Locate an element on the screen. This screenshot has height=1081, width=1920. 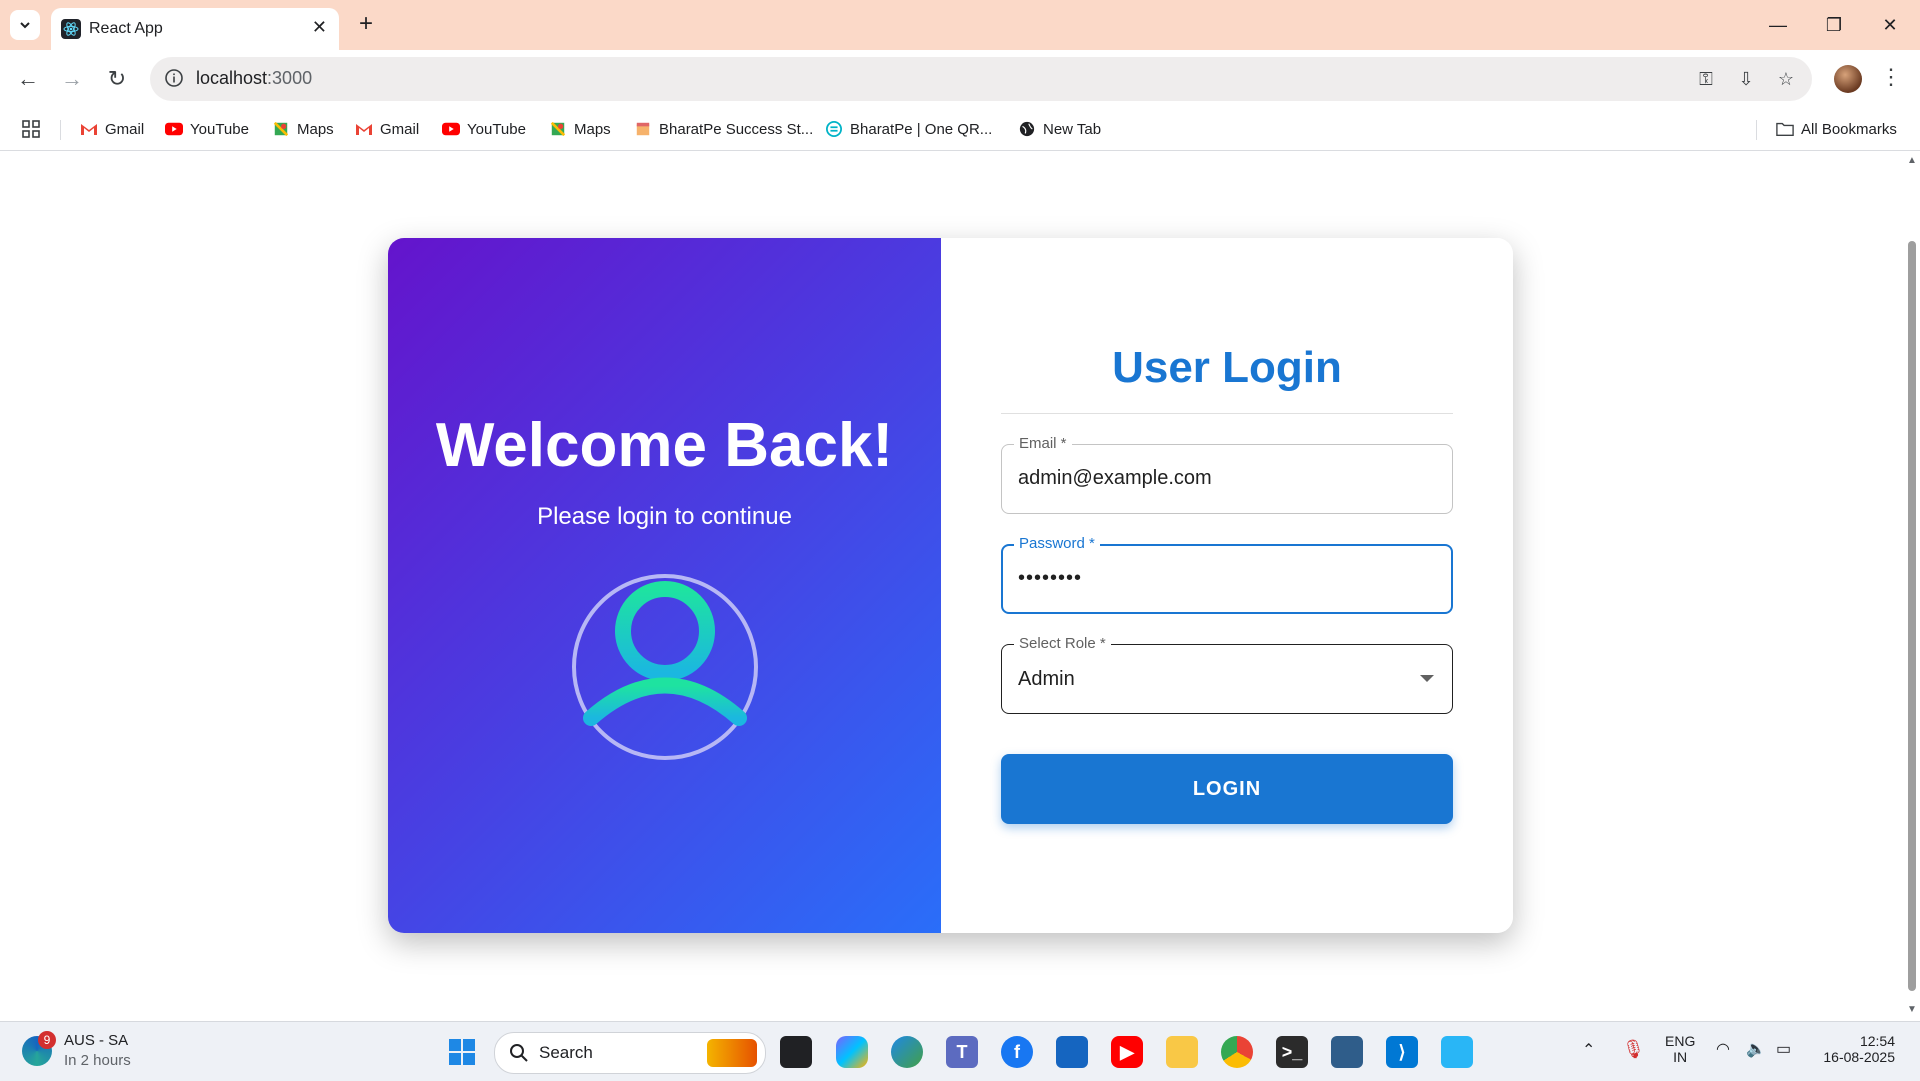
welcome-subtitle: Please login to continue is located at coordinates (664, 516).